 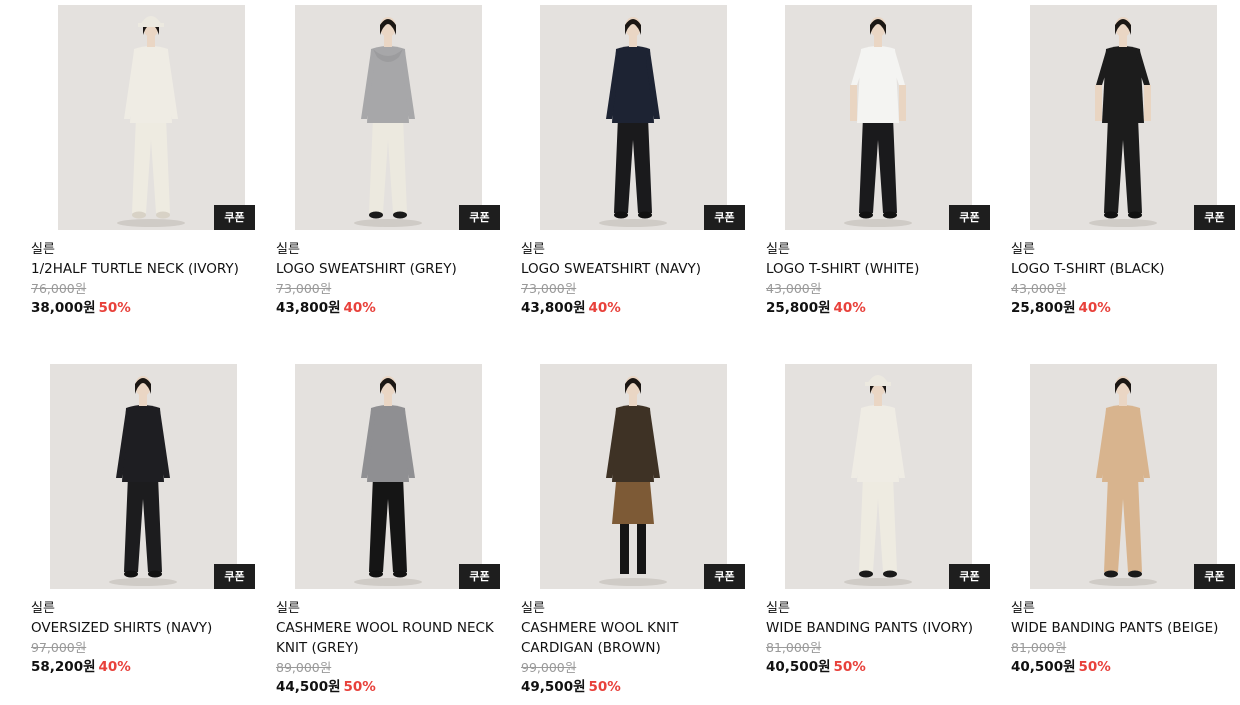 What do you see at coordinates (304, 667) in the screenshot?
I see `original-price: 89,000원` at bounding box center [304, 667].